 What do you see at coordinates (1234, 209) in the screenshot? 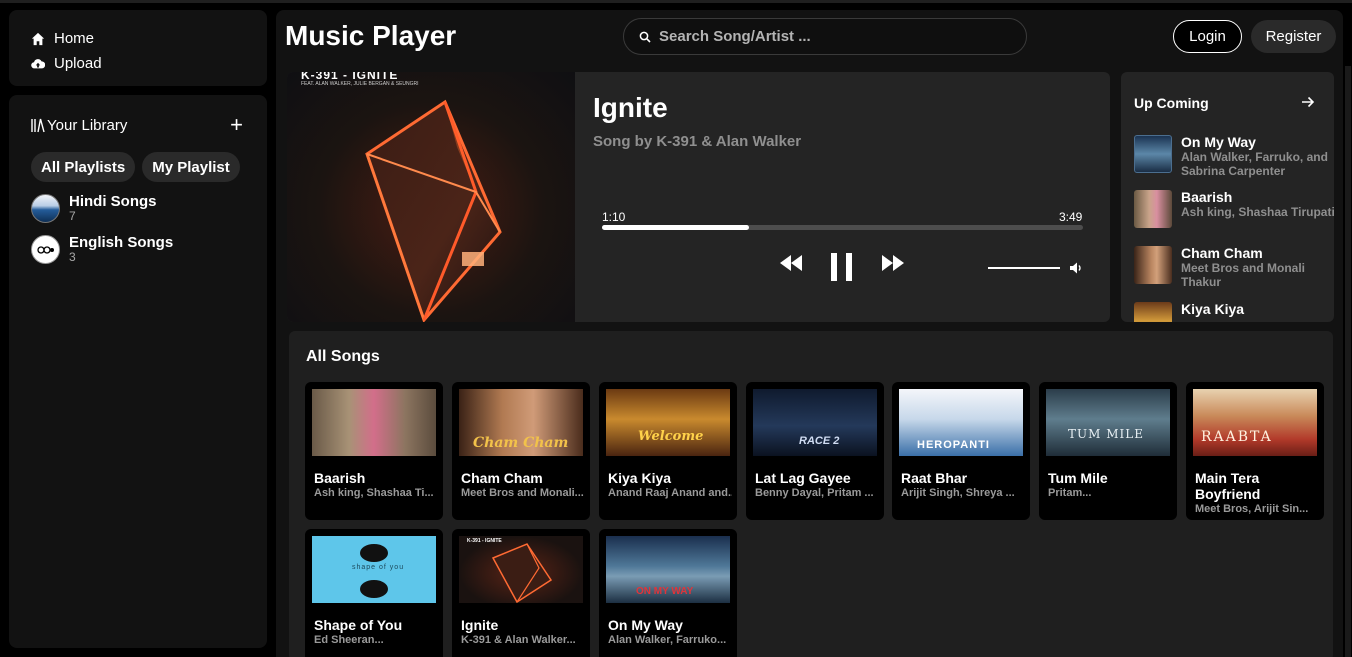
I see `up-coming-item: Baarish Ash king, Shashaa Tirupati` at bounding box center [1234, 209].